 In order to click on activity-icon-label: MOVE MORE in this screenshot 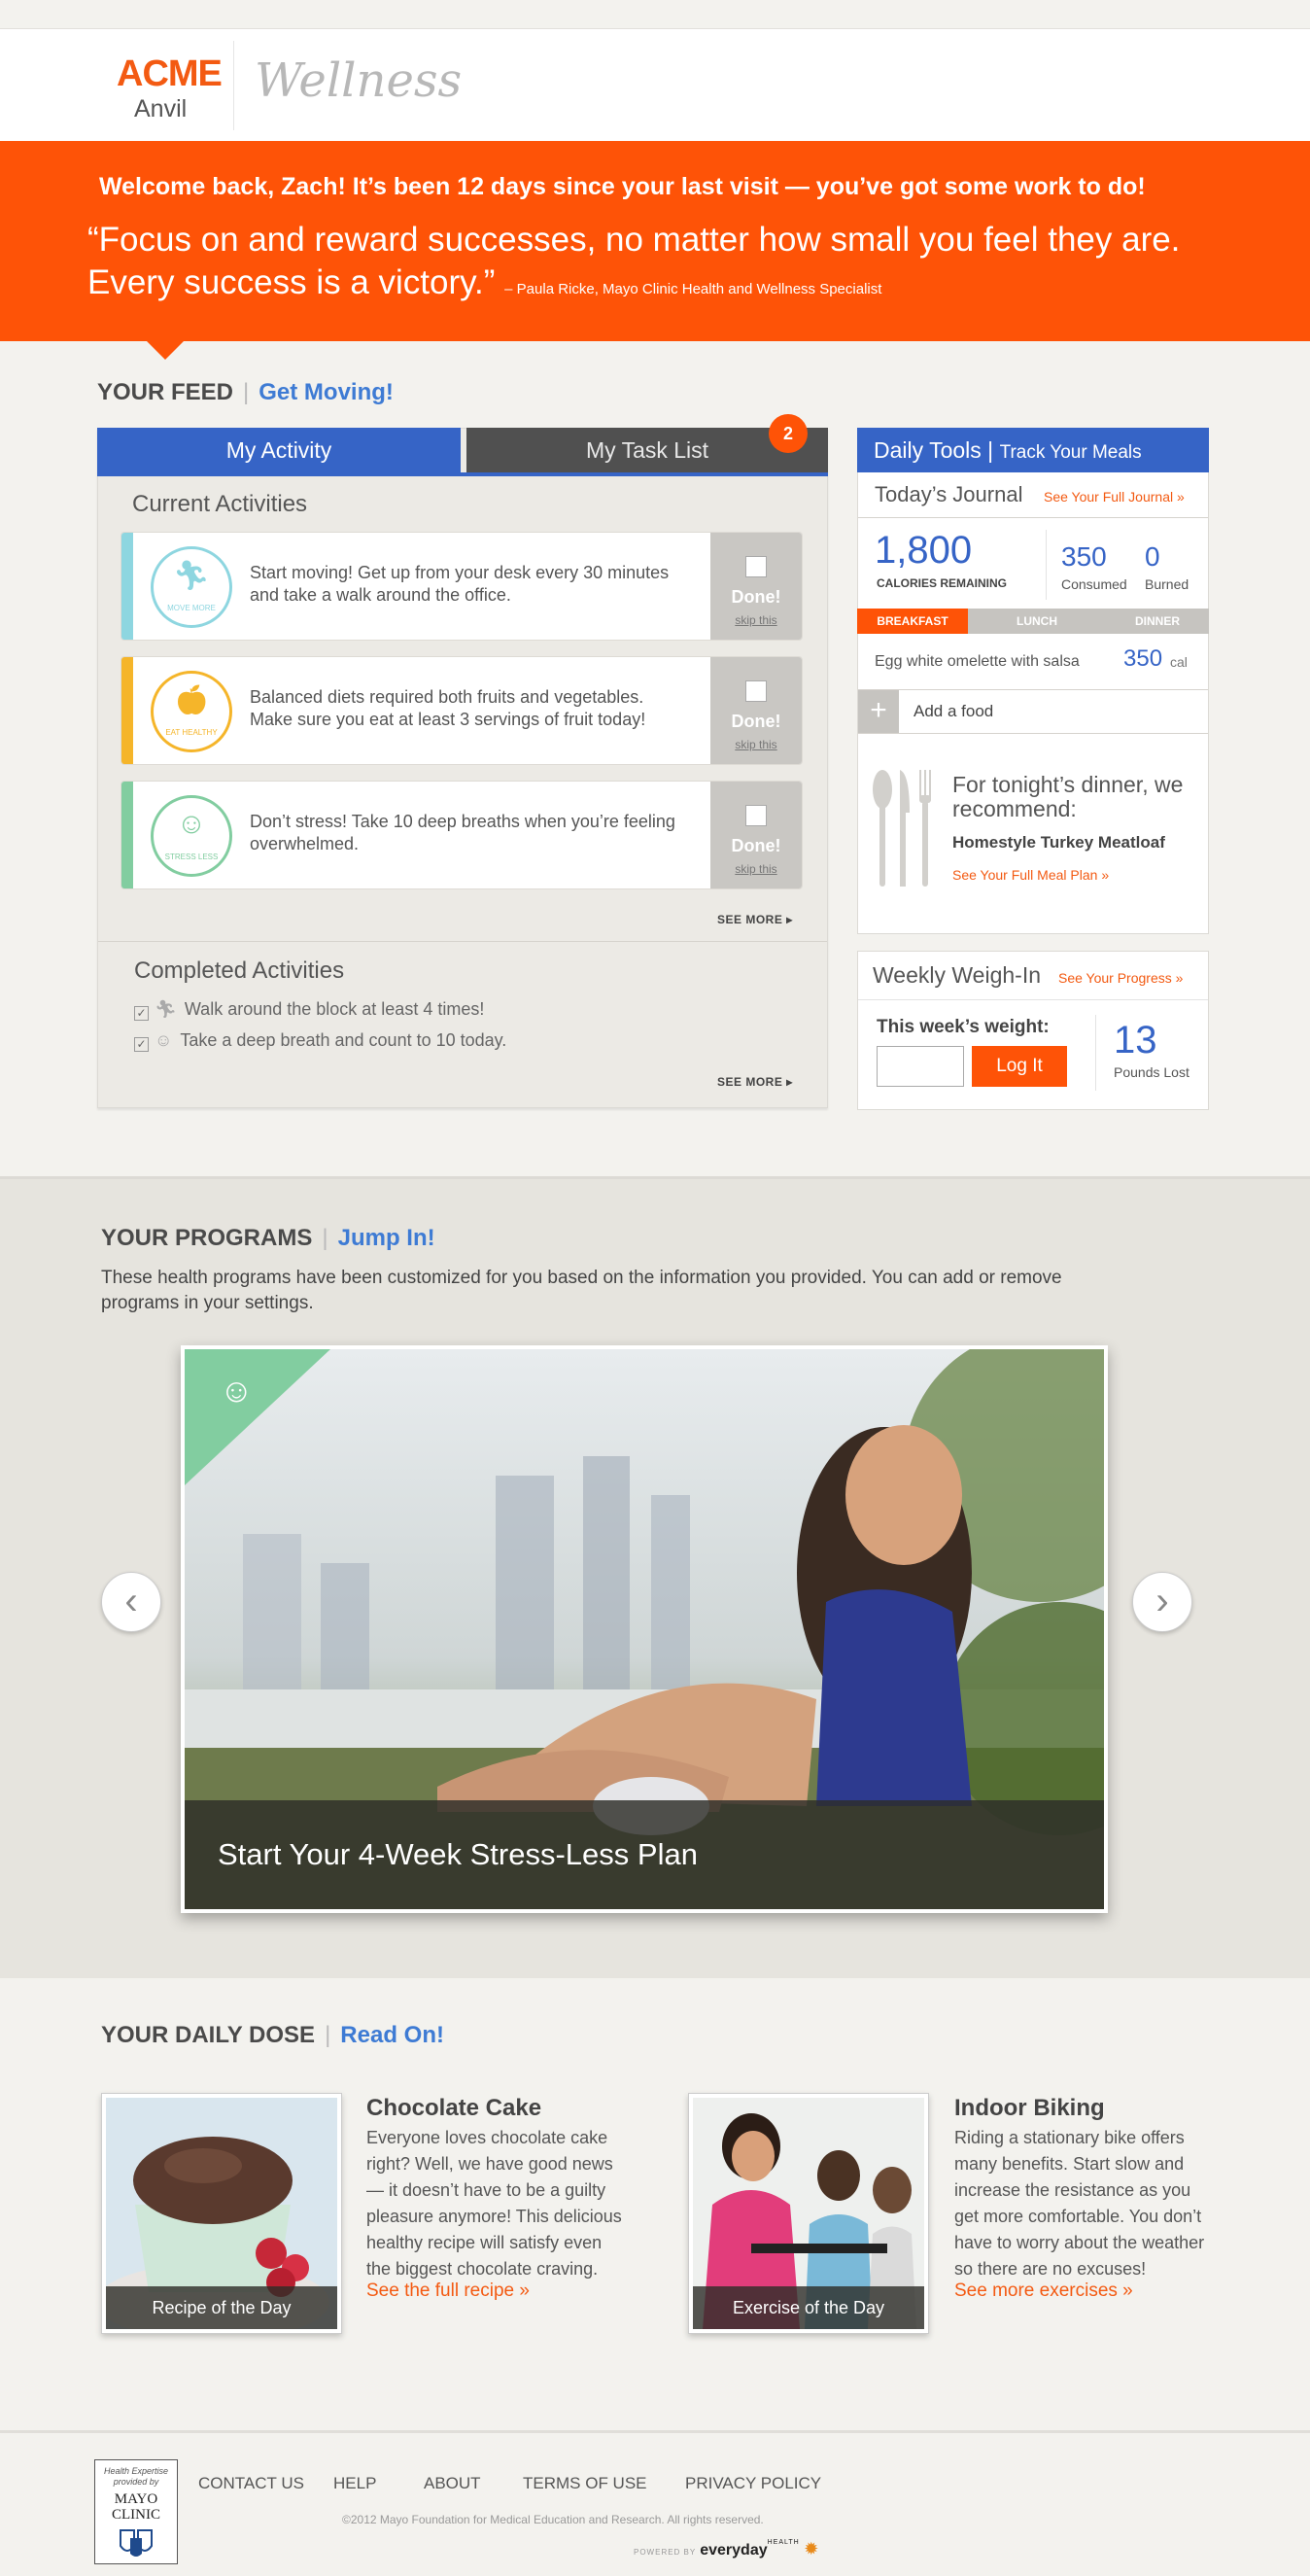, I will do `click(191, 608)`.